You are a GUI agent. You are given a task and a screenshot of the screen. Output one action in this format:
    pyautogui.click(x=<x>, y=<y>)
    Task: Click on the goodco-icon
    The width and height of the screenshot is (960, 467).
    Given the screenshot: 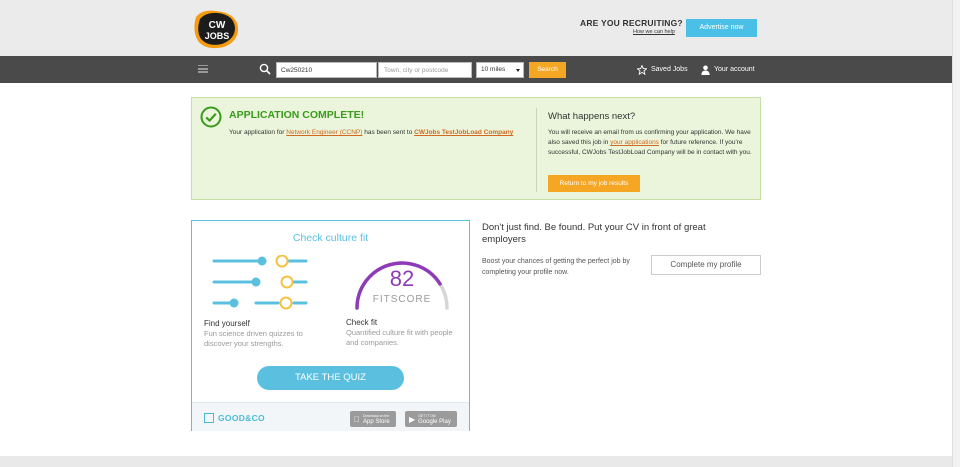 What is the action you would take?
    pyautogui.click(x=209, y=418)
    